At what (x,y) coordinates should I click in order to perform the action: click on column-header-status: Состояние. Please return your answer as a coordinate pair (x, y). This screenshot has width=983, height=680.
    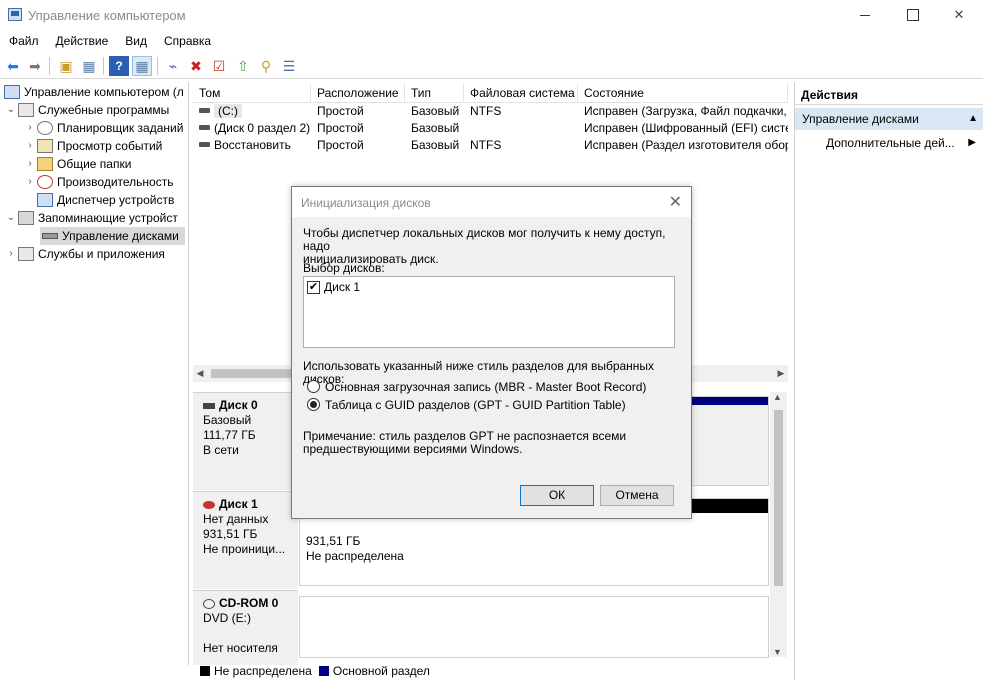
    Looking at the image, I should click on (683, 93).